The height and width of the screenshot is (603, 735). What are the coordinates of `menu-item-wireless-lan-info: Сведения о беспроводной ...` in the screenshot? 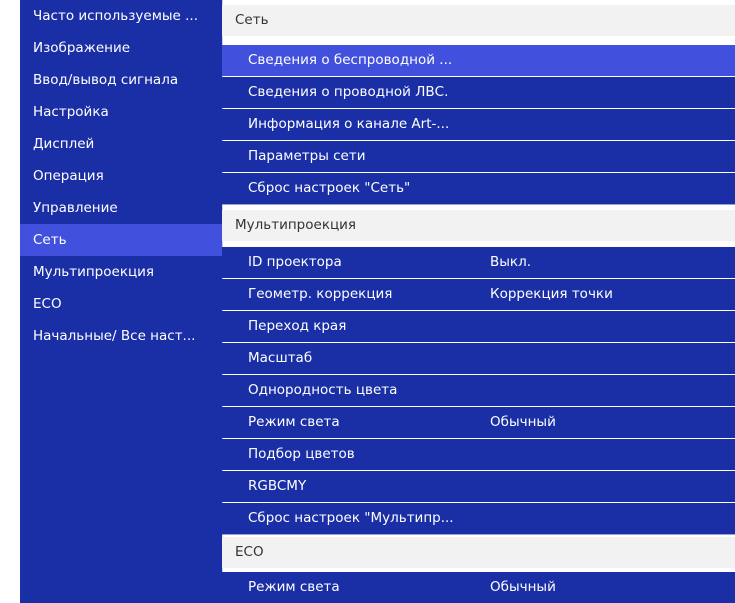 It's located at (478, 60).